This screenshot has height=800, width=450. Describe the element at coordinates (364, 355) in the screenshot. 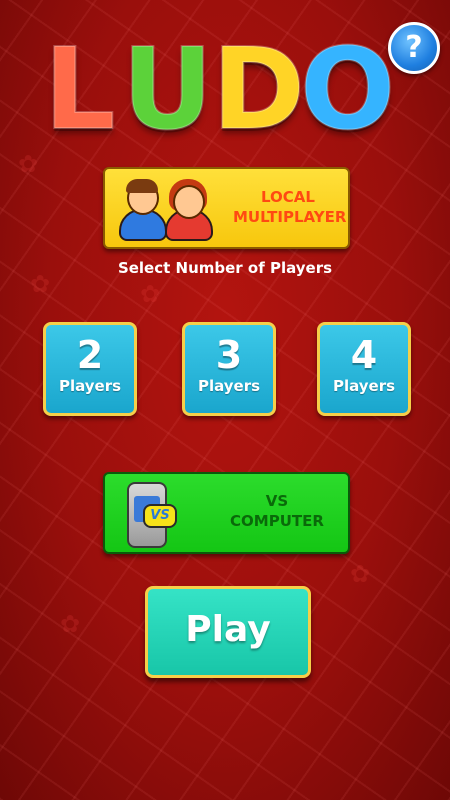

I see `player-count: 4` at that location.